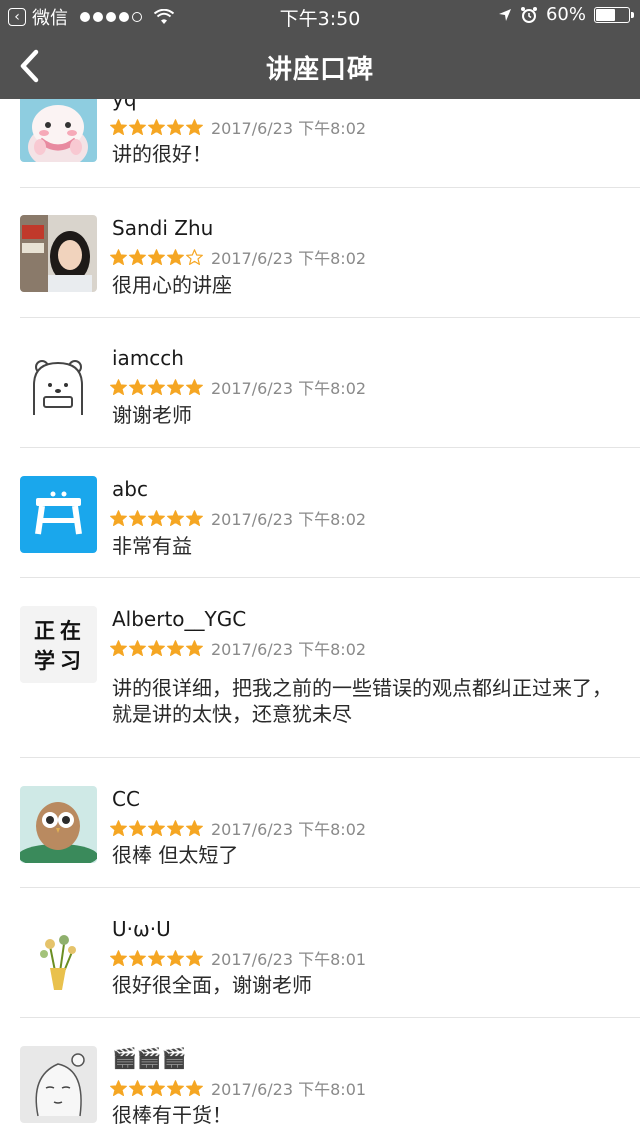 The height and width of the screenshot is (1138, 640). What do you see at coordinates (70, 631) in the screenshot?
I see `avatar-text: 在` at bounding box center [70, 631].